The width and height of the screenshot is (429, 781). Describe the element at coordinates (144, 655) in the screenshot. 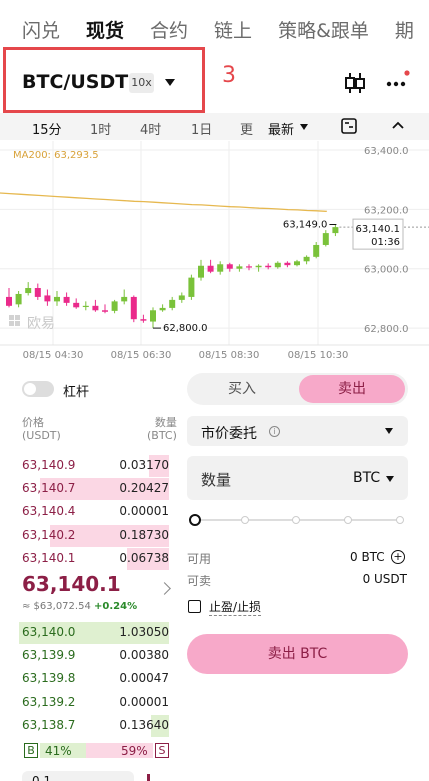

I see `orderbook-qty: 0.00380` at that location.